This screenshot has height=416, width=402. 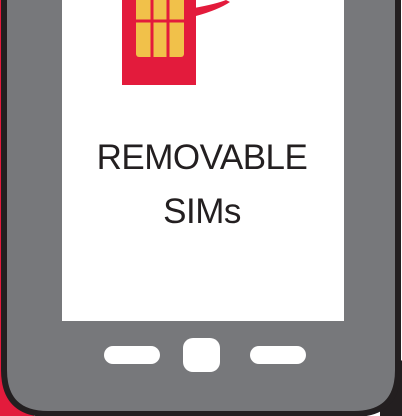 I want to click on home-button-icon, so click(x=201, y=355).